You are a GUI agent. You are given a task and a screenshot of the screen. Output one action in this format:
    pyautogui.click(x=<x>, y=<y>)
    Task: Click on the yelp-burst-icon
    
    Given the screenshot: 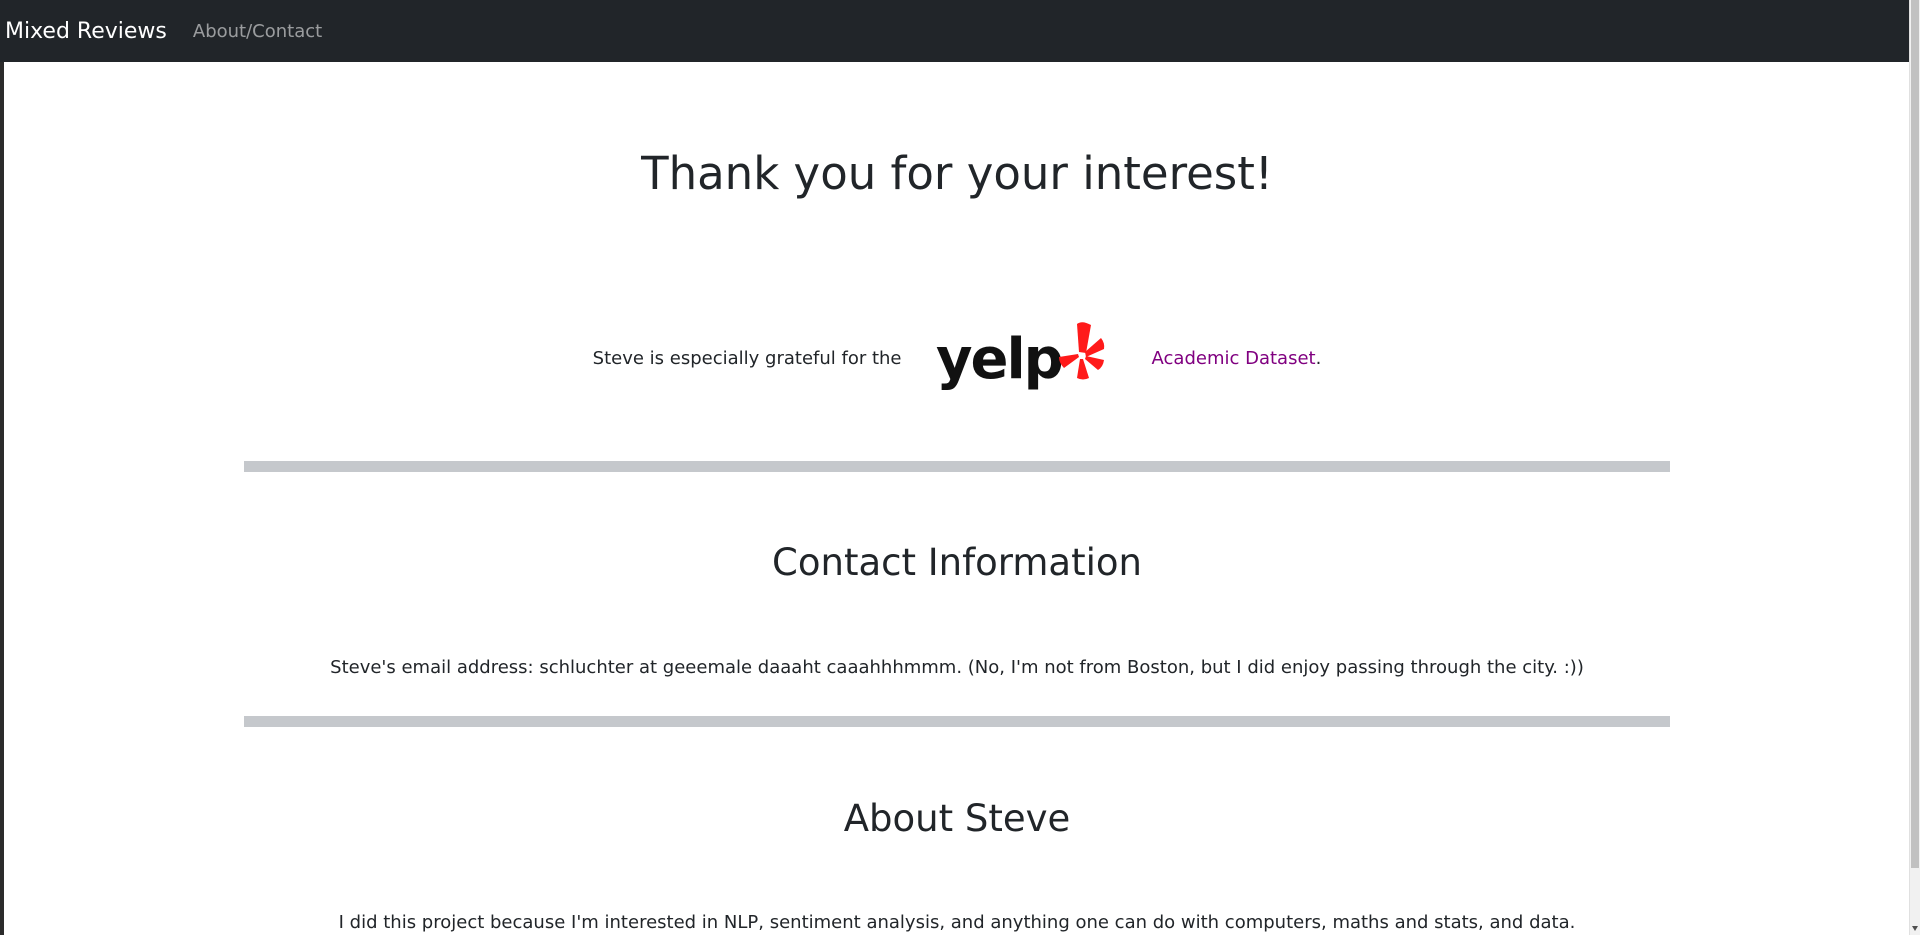 What is the action you would take?
    pyautogui.click(x=1081, y=351)
    